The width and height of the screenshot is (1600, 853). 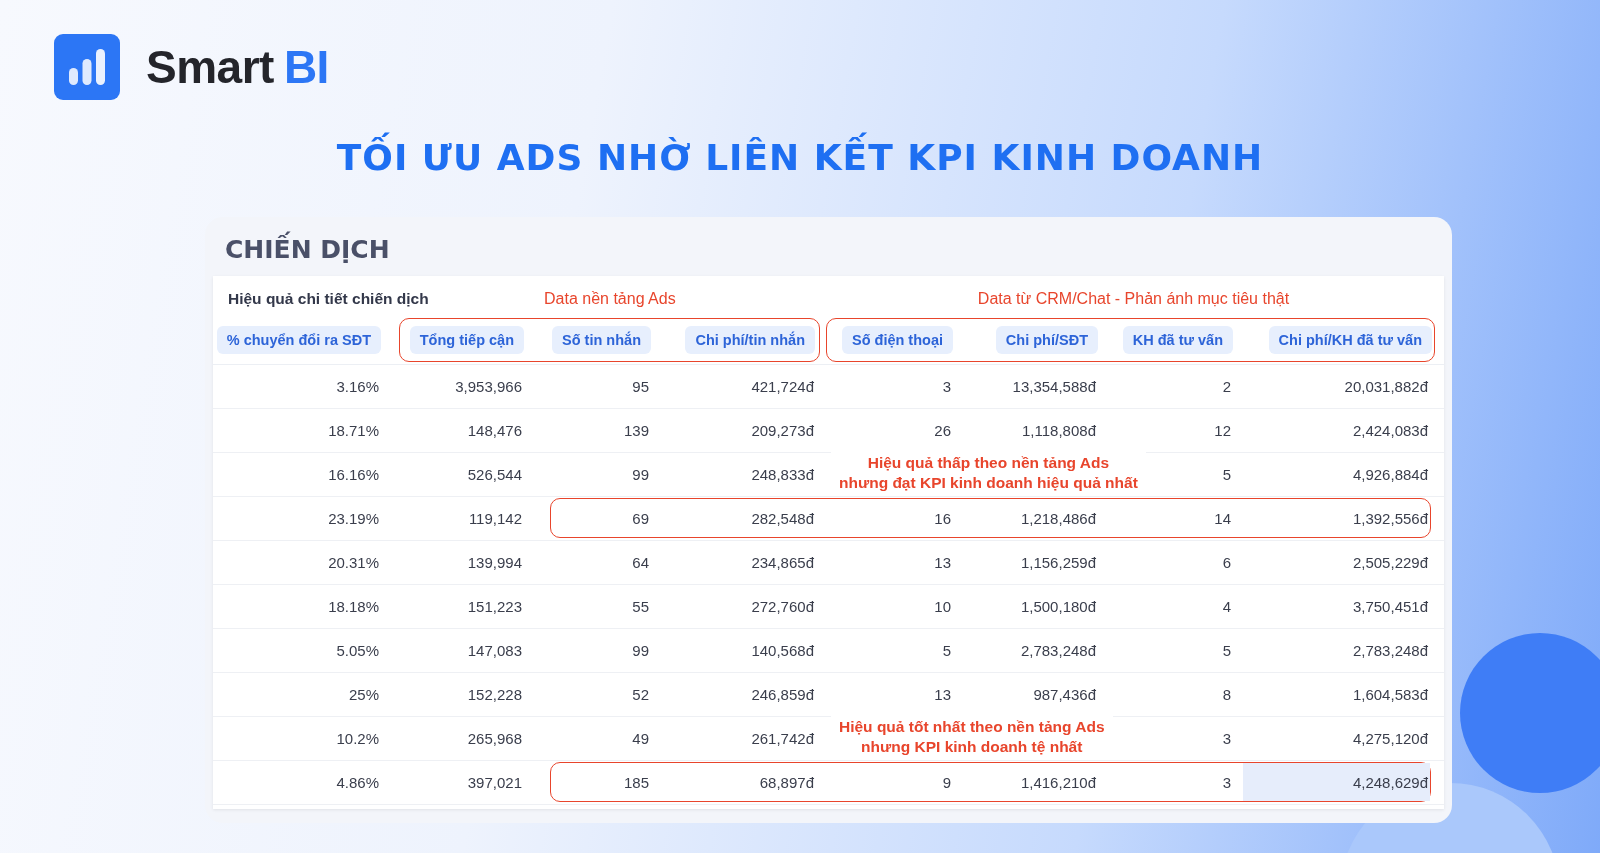 What do you see at coordinates (1133, 298) in the screenshot?
I see `group-annotation: Data từ CRM/Chat - Phản ánh mục tiêu thật` at bounding box center [1133, 298].